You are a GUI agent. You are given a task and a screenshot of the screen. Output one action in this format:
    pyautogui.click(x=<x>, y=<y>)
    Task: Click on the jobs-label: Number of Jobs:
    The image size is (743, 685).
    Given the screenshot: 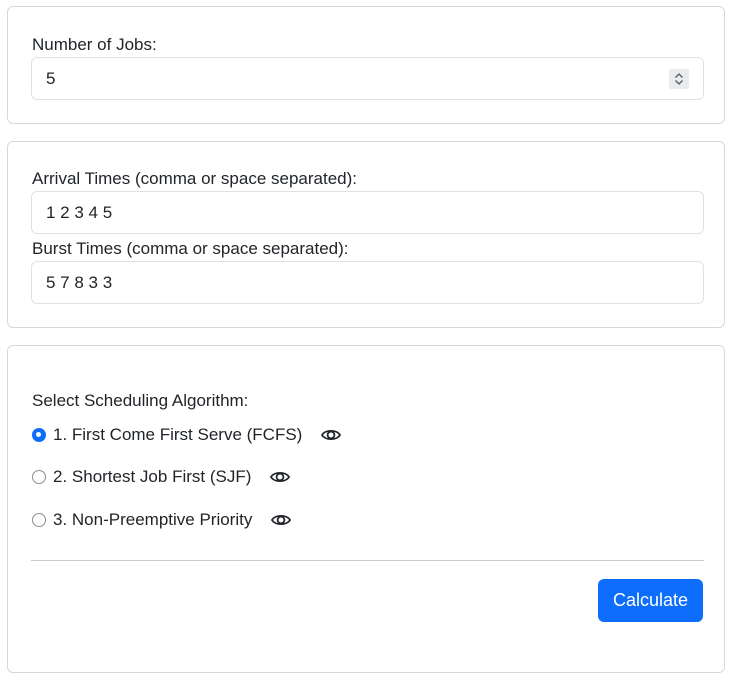 What is the action you would take?
    pyautogui.click(x=94, y=44)
    